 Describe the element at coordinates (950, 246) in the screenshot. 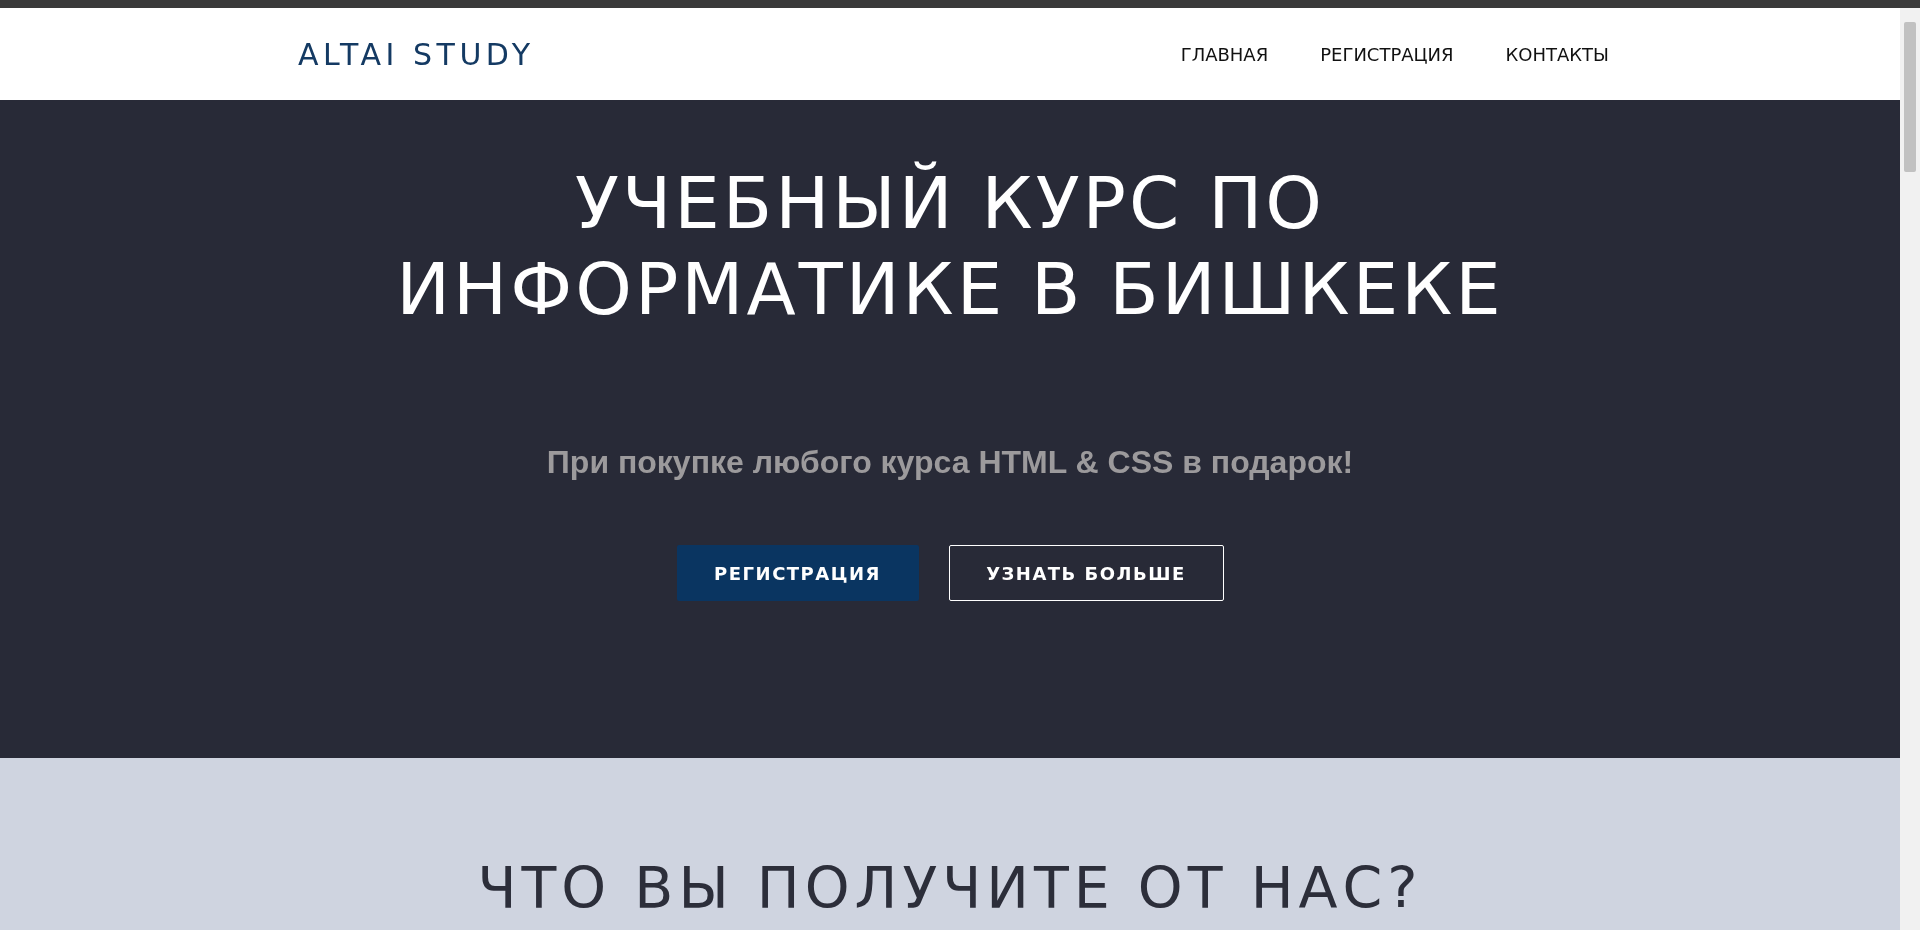

I see `hero-title: УЧЕБНЫЙ КУРС ПО ИНФОРМАТИКЕ В БИШКЕКЕ` at that location.